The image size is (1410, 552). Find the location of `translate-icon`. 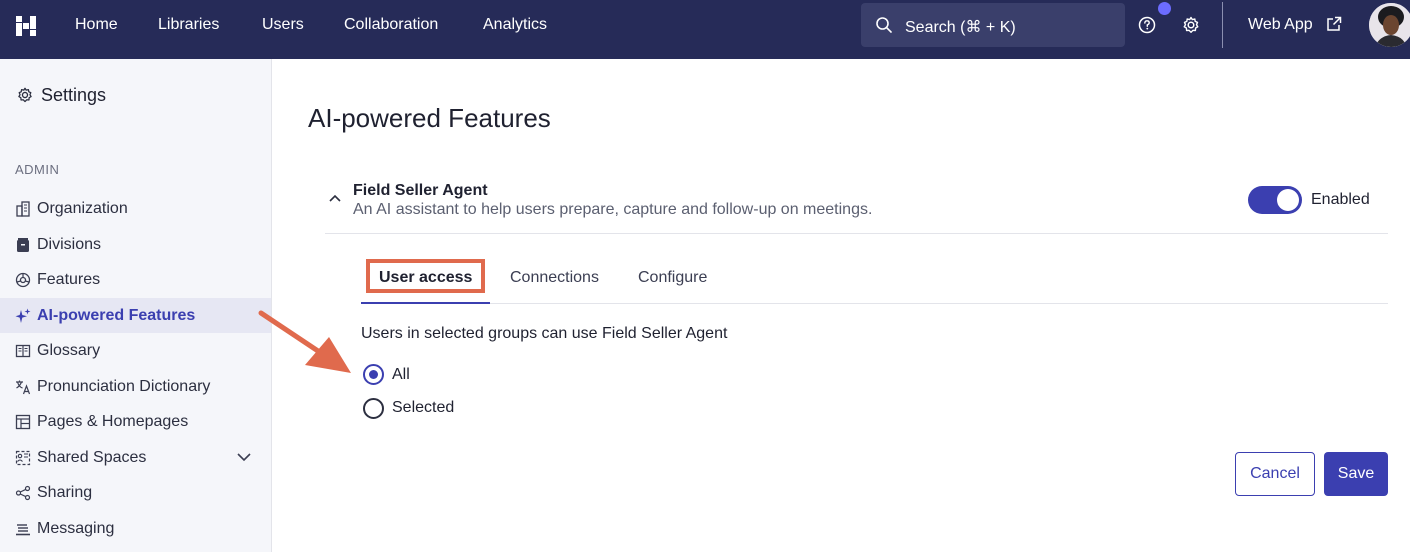

translate-icon is located at coordinates (23, 387).